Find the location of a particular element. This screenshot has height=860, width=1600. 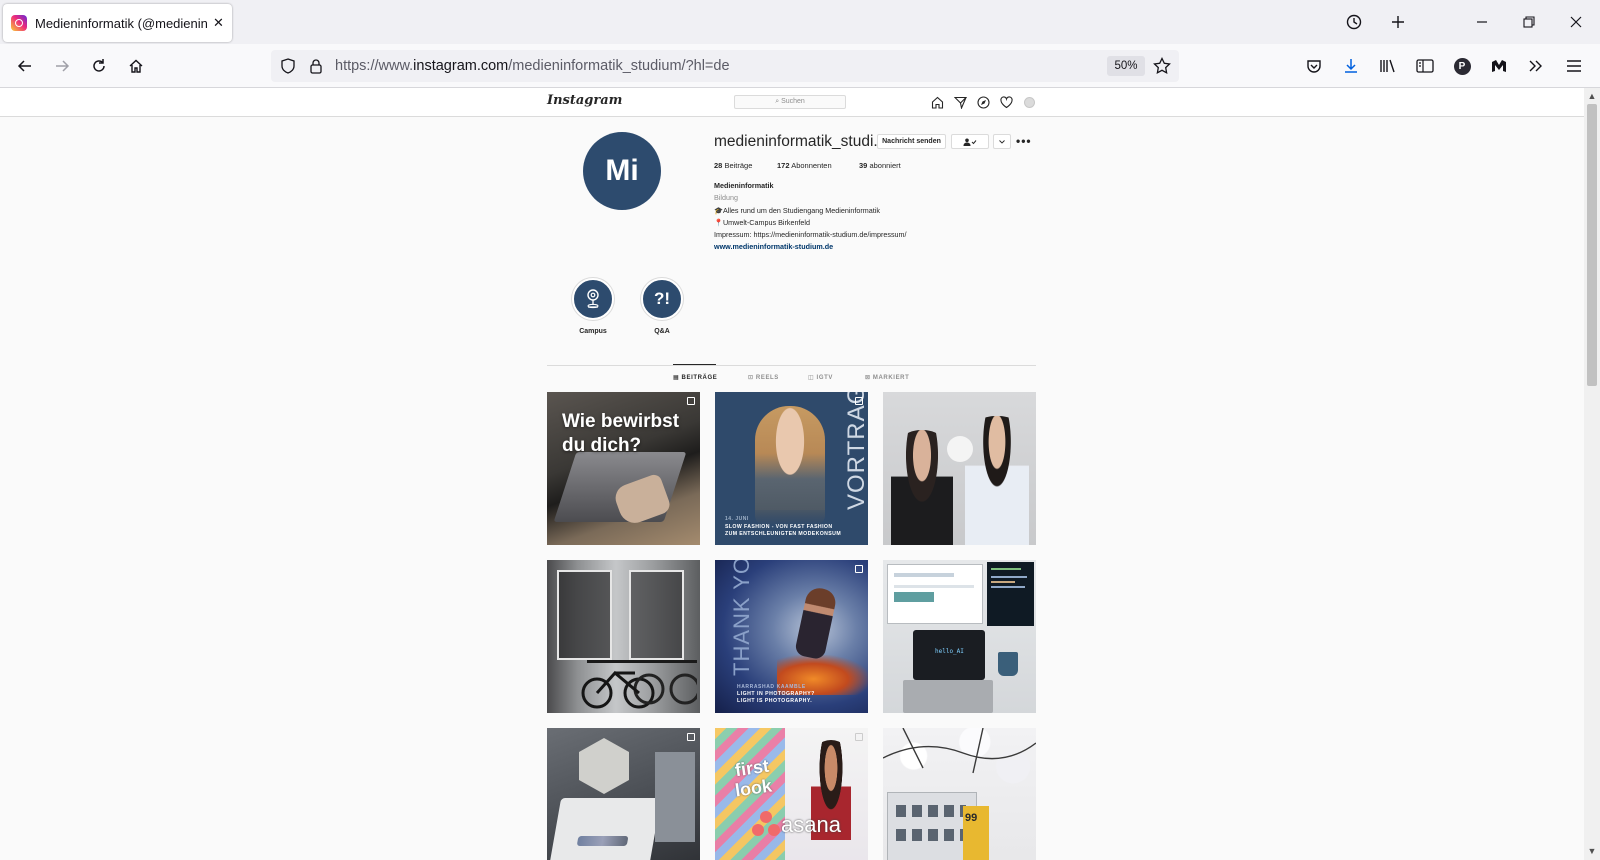

zoom-level-badge: 50% is located at coordinates (1126, 66).